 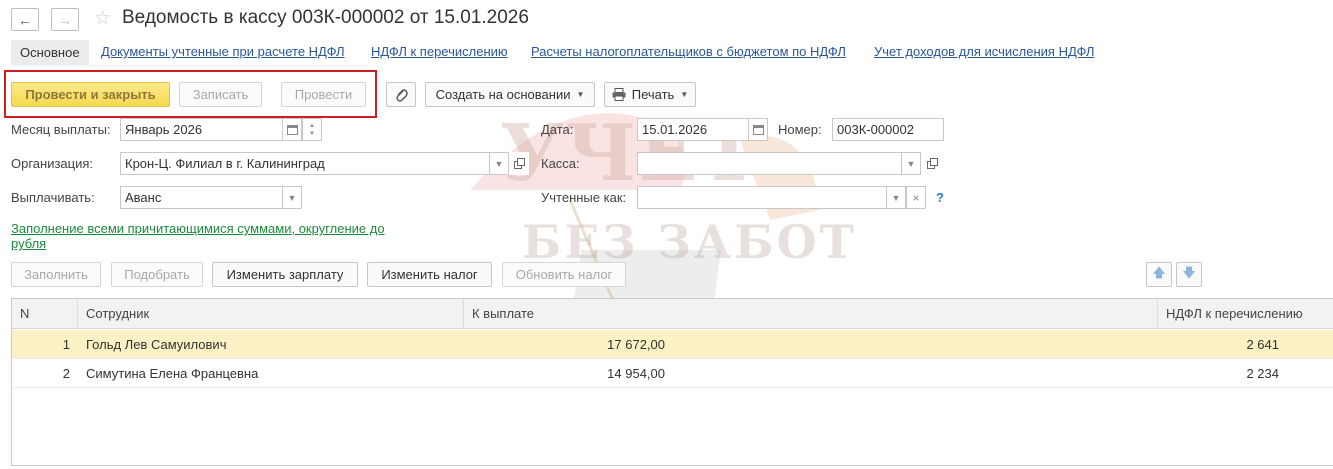 I want to click on cash-dropdown-button: ▼, so click(x=911, y=163).